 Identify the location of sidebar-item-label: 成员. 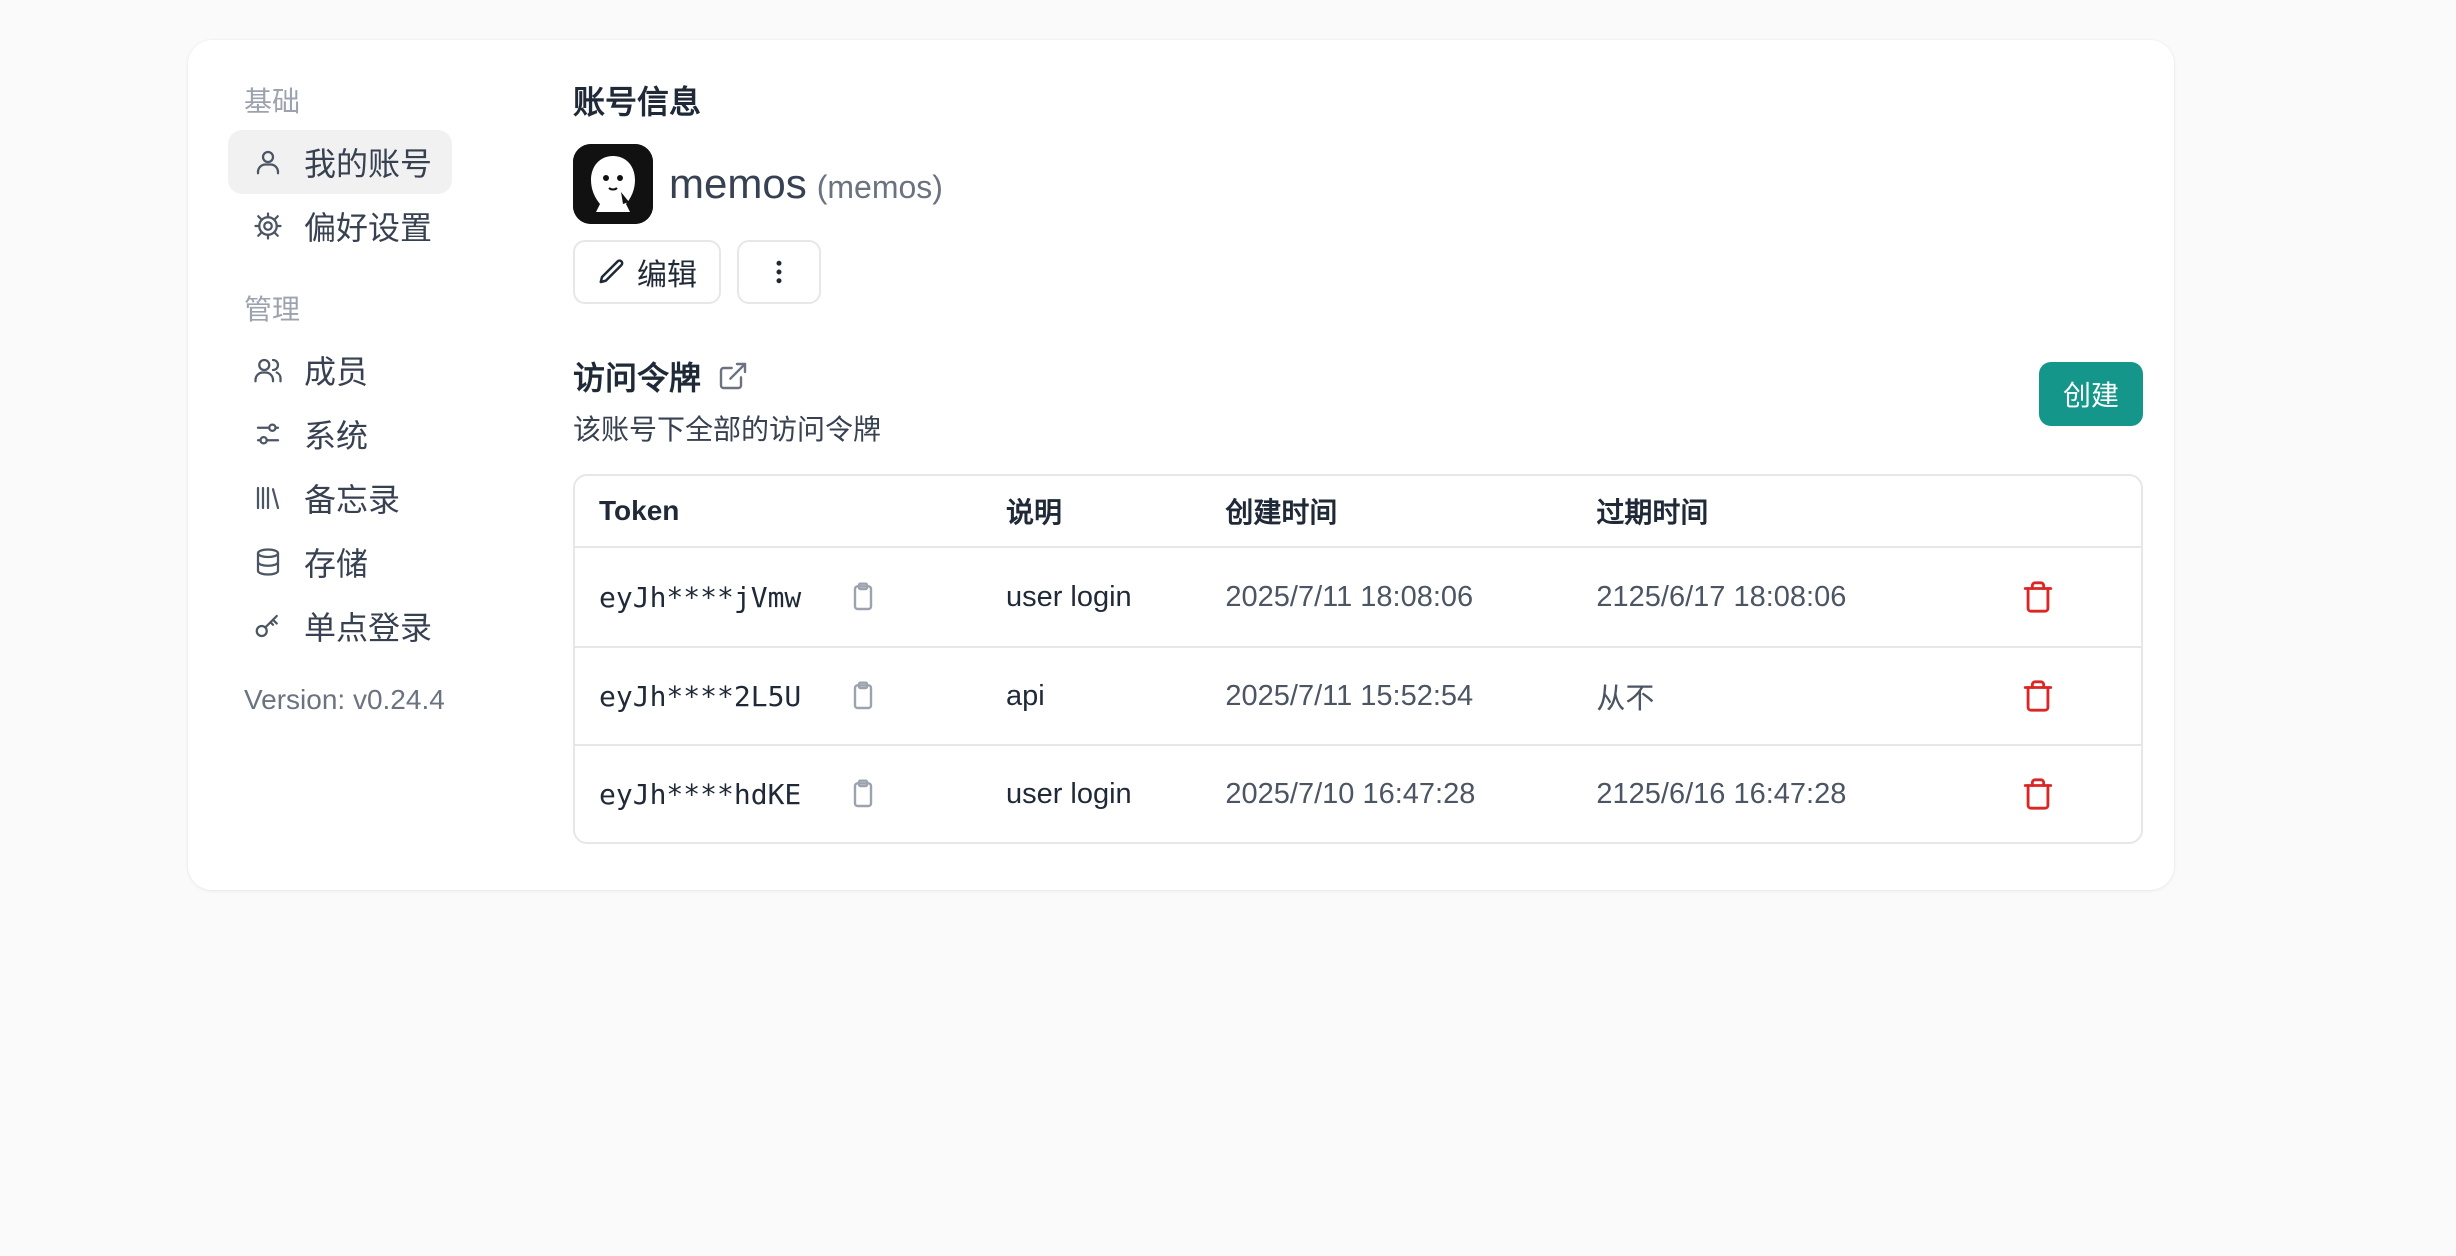
(336, 372).